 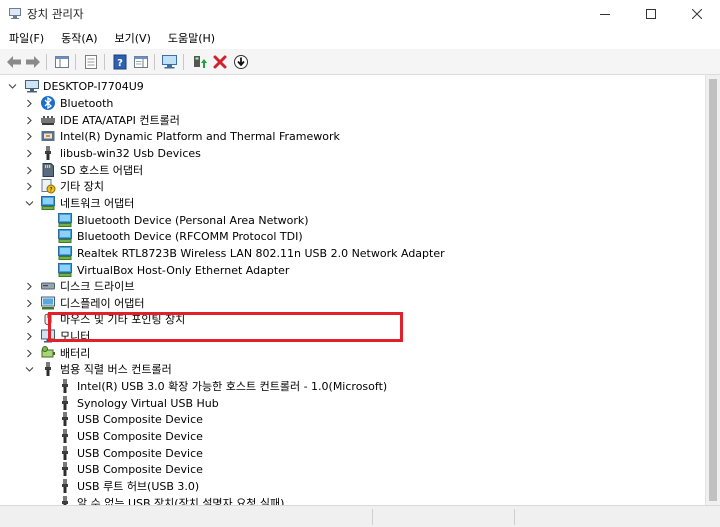 I want to click on tree-item-label: Synology Virtual USB Hub, so click(x=148, y=403).